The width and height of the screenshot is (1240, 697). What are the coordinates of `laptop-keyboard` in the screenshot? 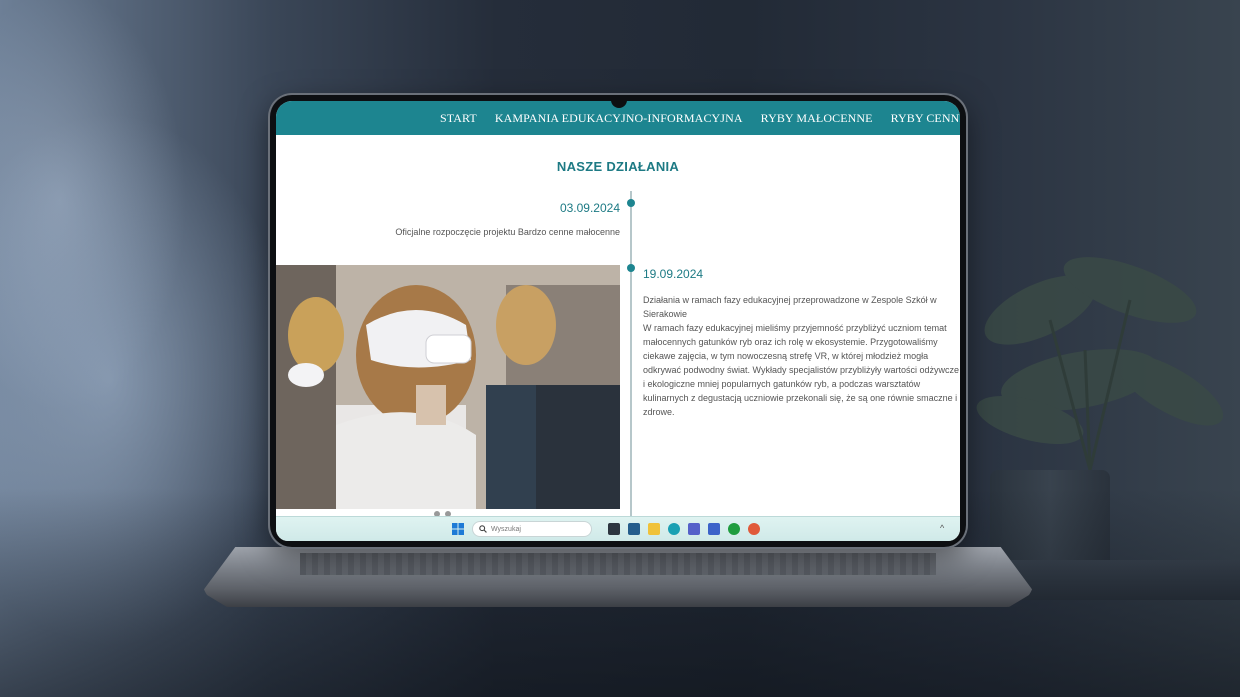 It's located at (618, 564).